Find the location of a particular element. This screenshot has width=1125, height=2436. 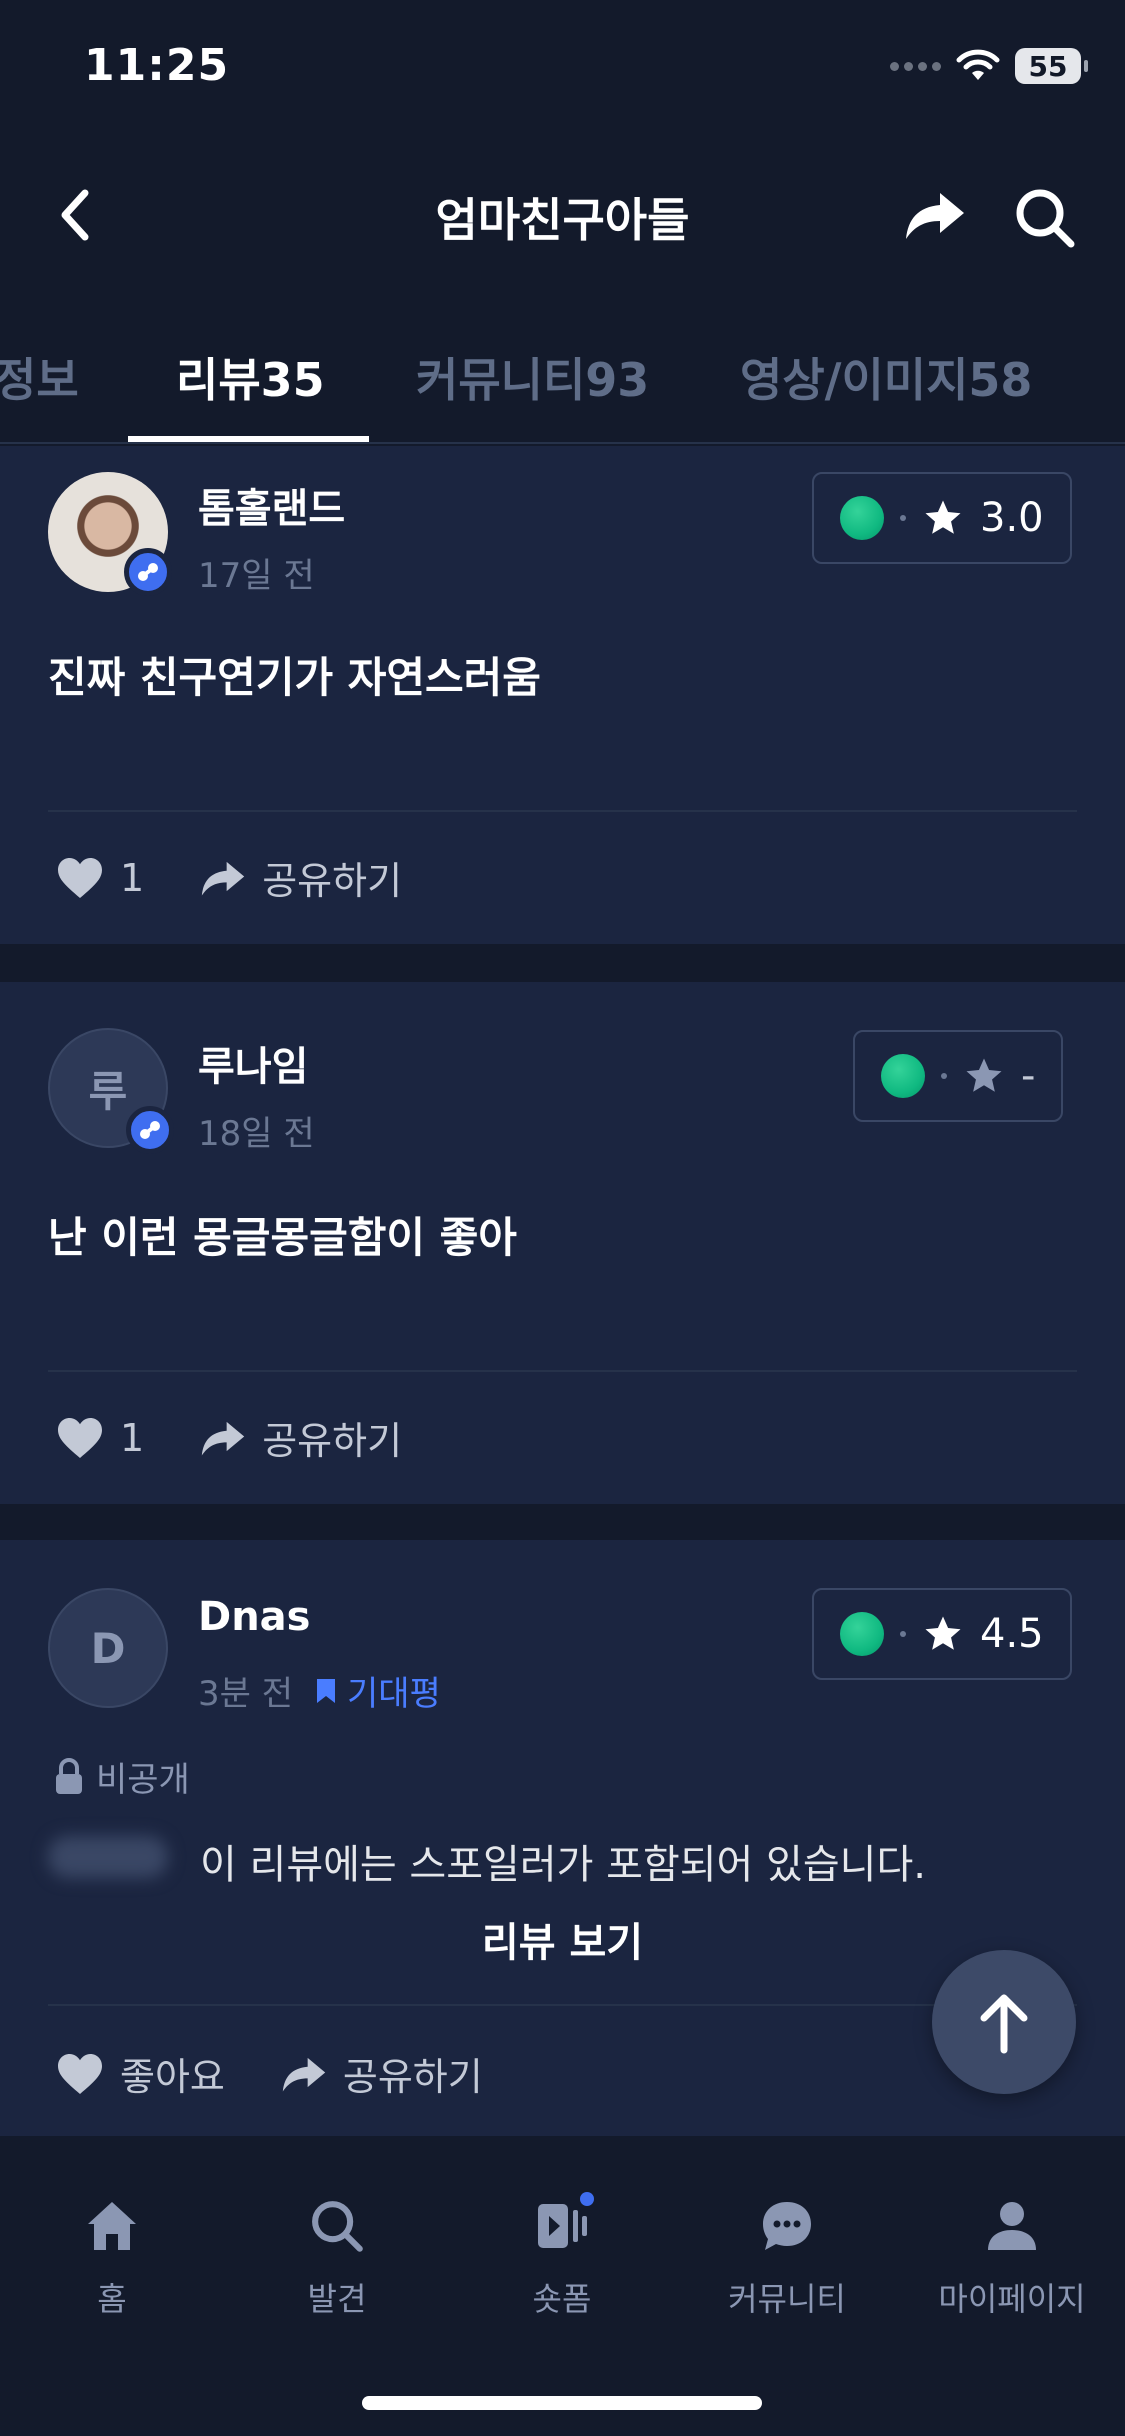

nav-mypage: 마이페이지 is located at coordinates (1012, 2259).